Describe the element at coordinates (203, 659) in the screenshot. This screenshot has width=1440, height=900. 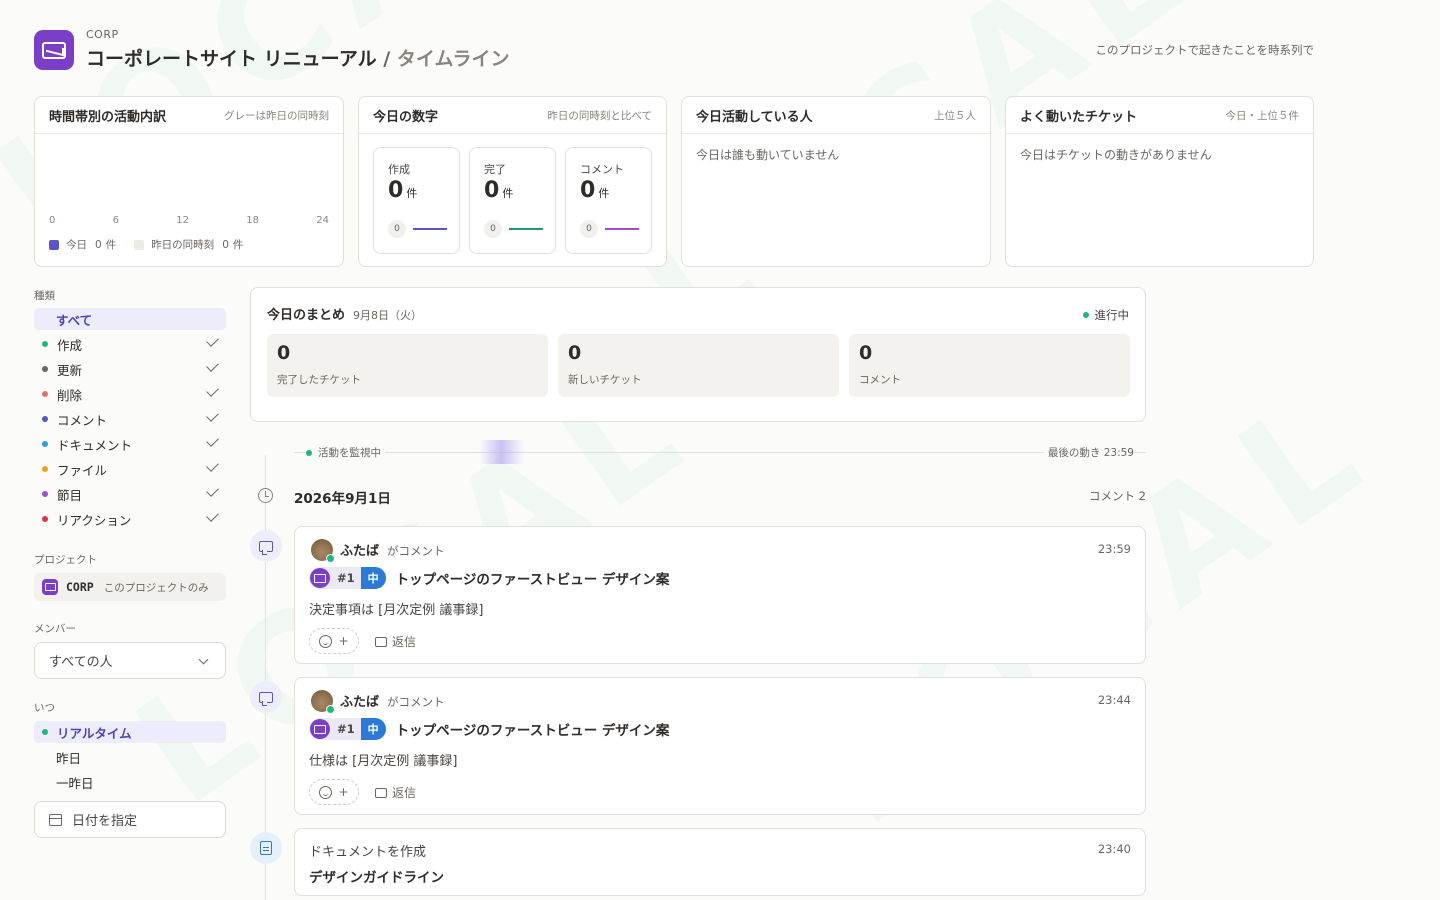
I see `chevron-down-icon` at that location.